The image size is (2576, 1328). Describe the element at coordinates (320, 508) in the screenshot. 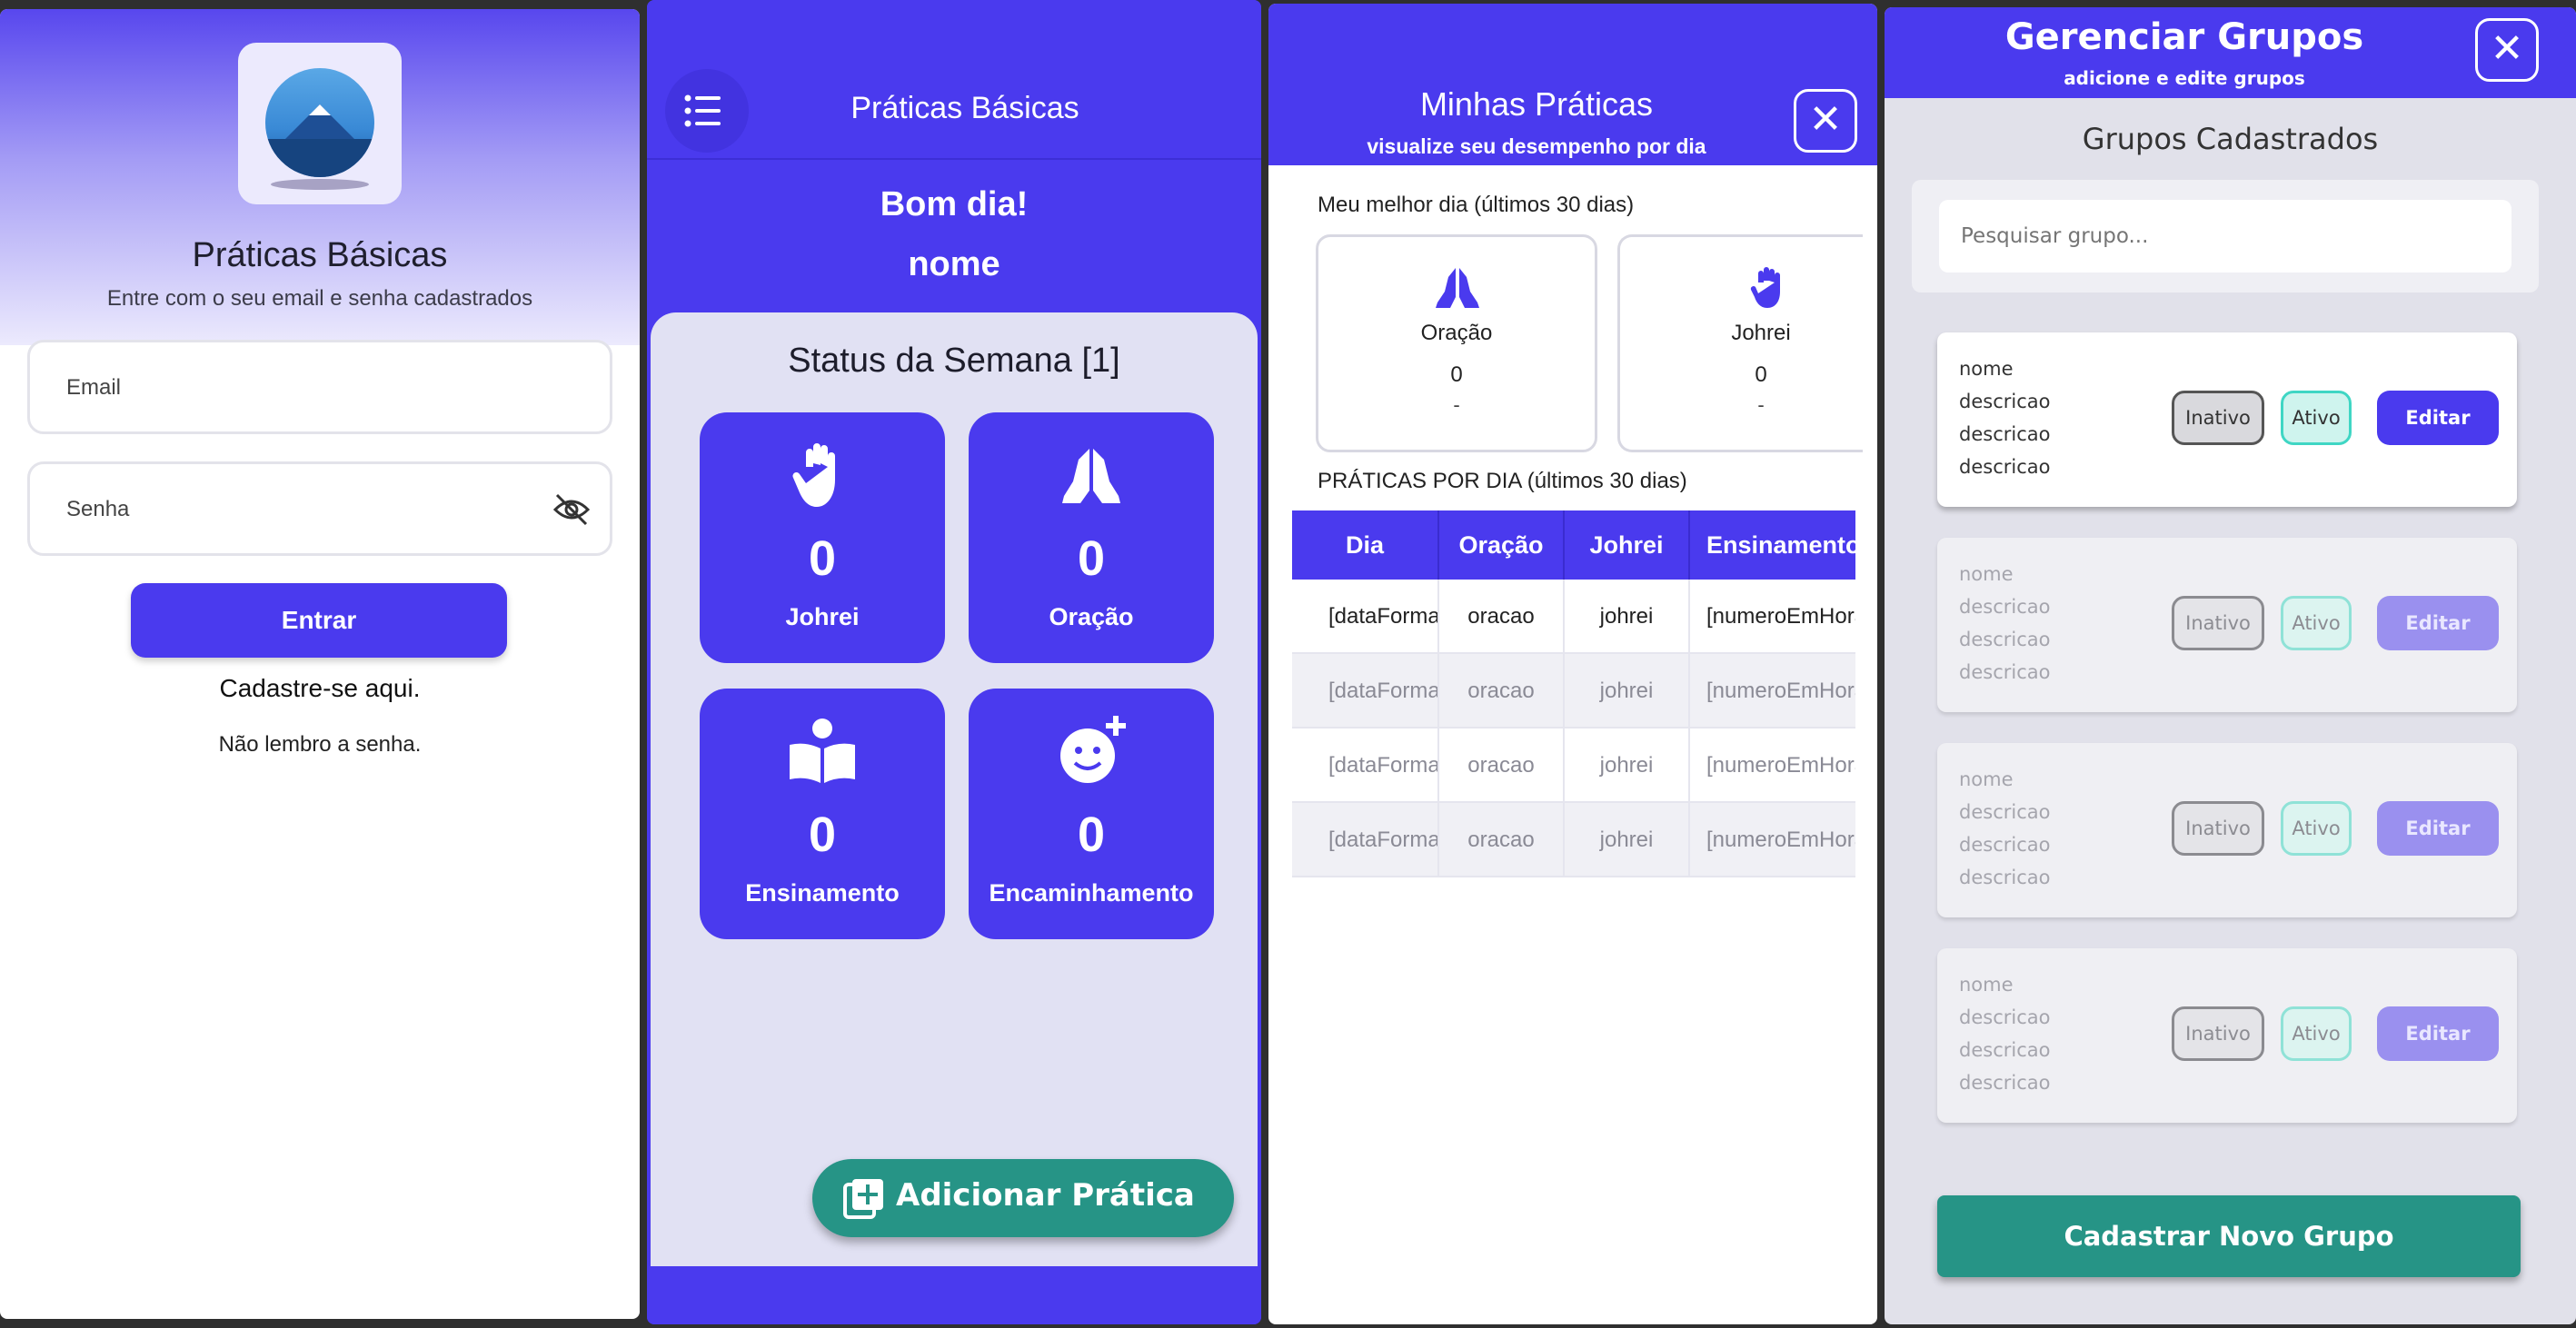

I see `password-field: Senha` at that location.